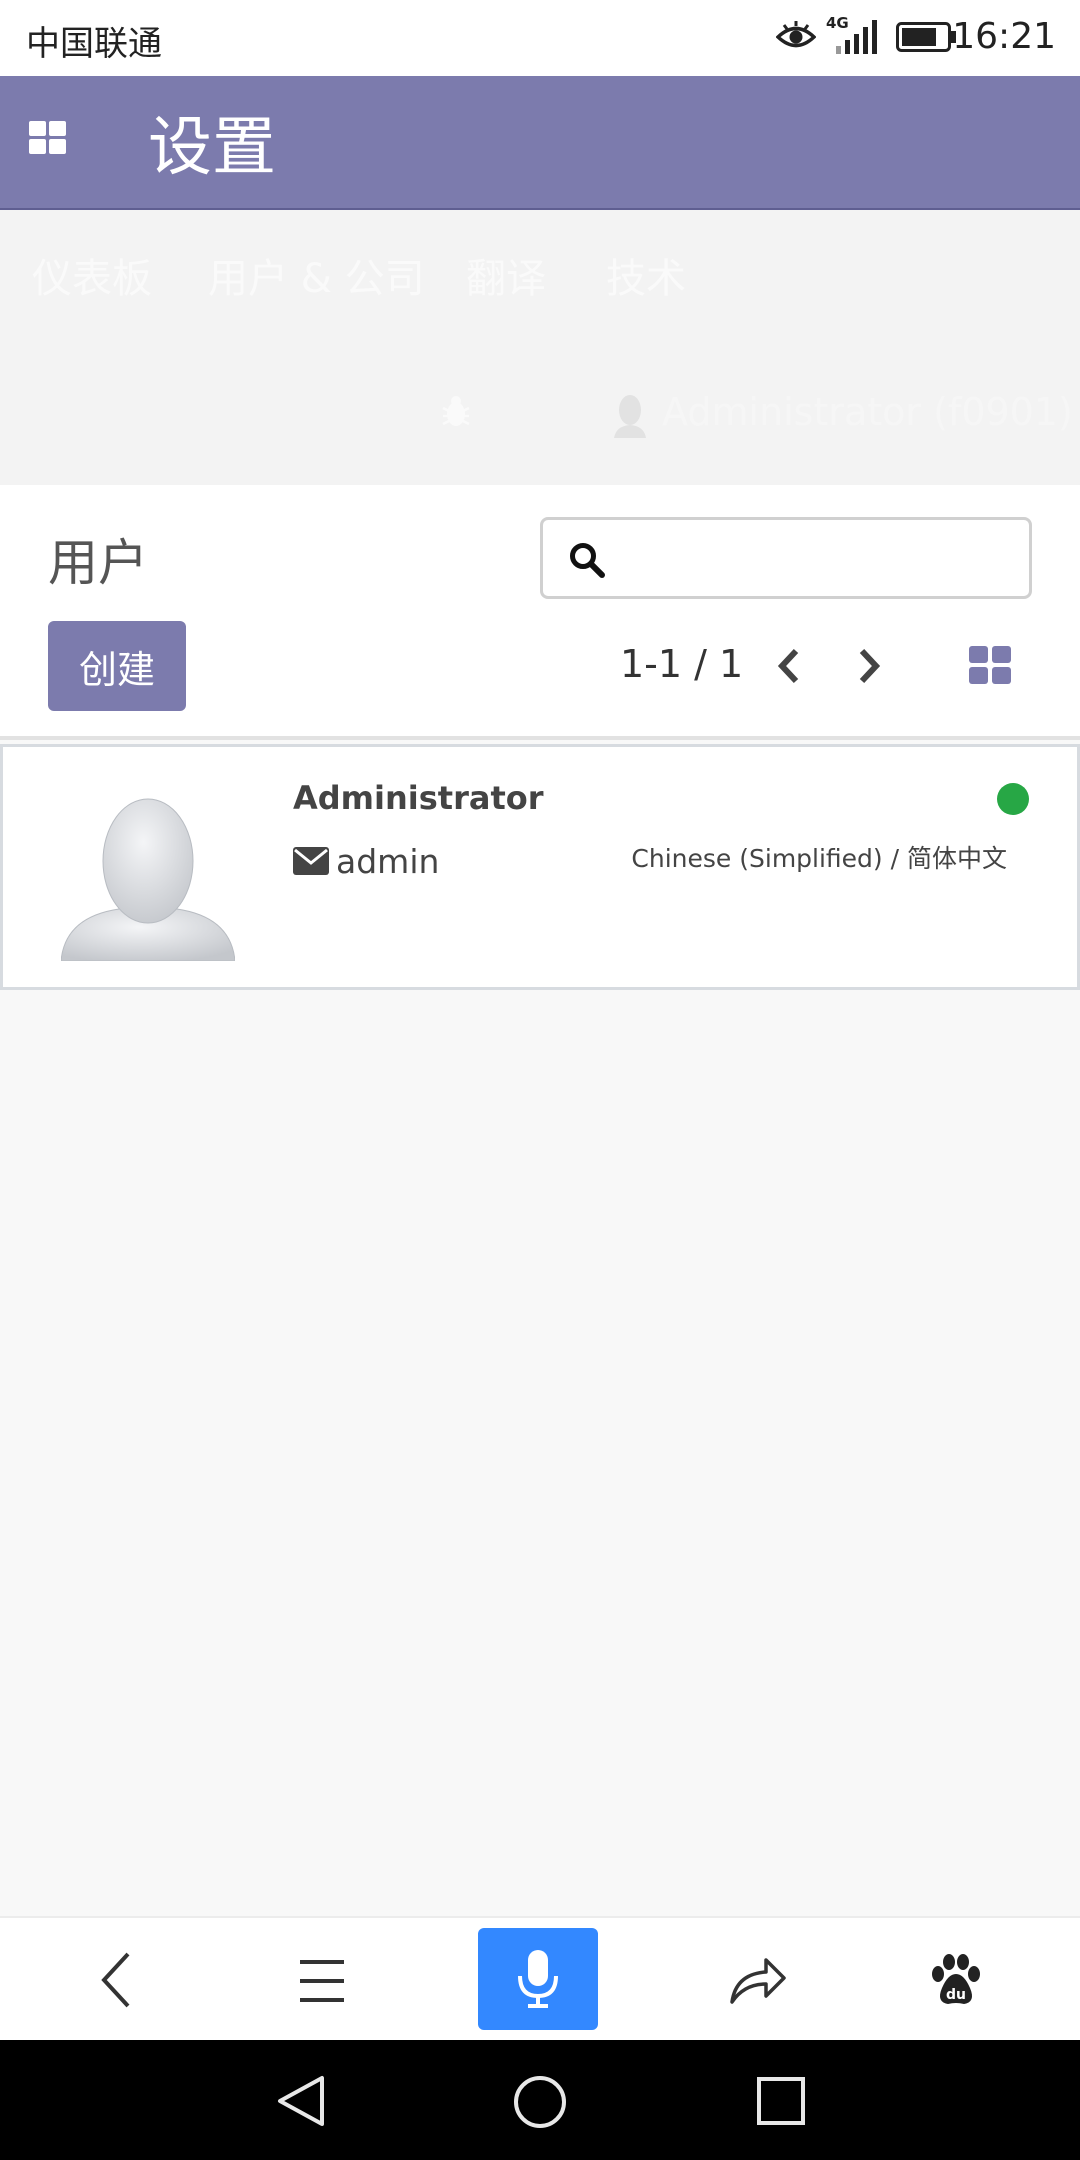  Describe the element at coordinates (681, 664) in the screenshot. I see `pager-value: 1-1 / 1` at that location.